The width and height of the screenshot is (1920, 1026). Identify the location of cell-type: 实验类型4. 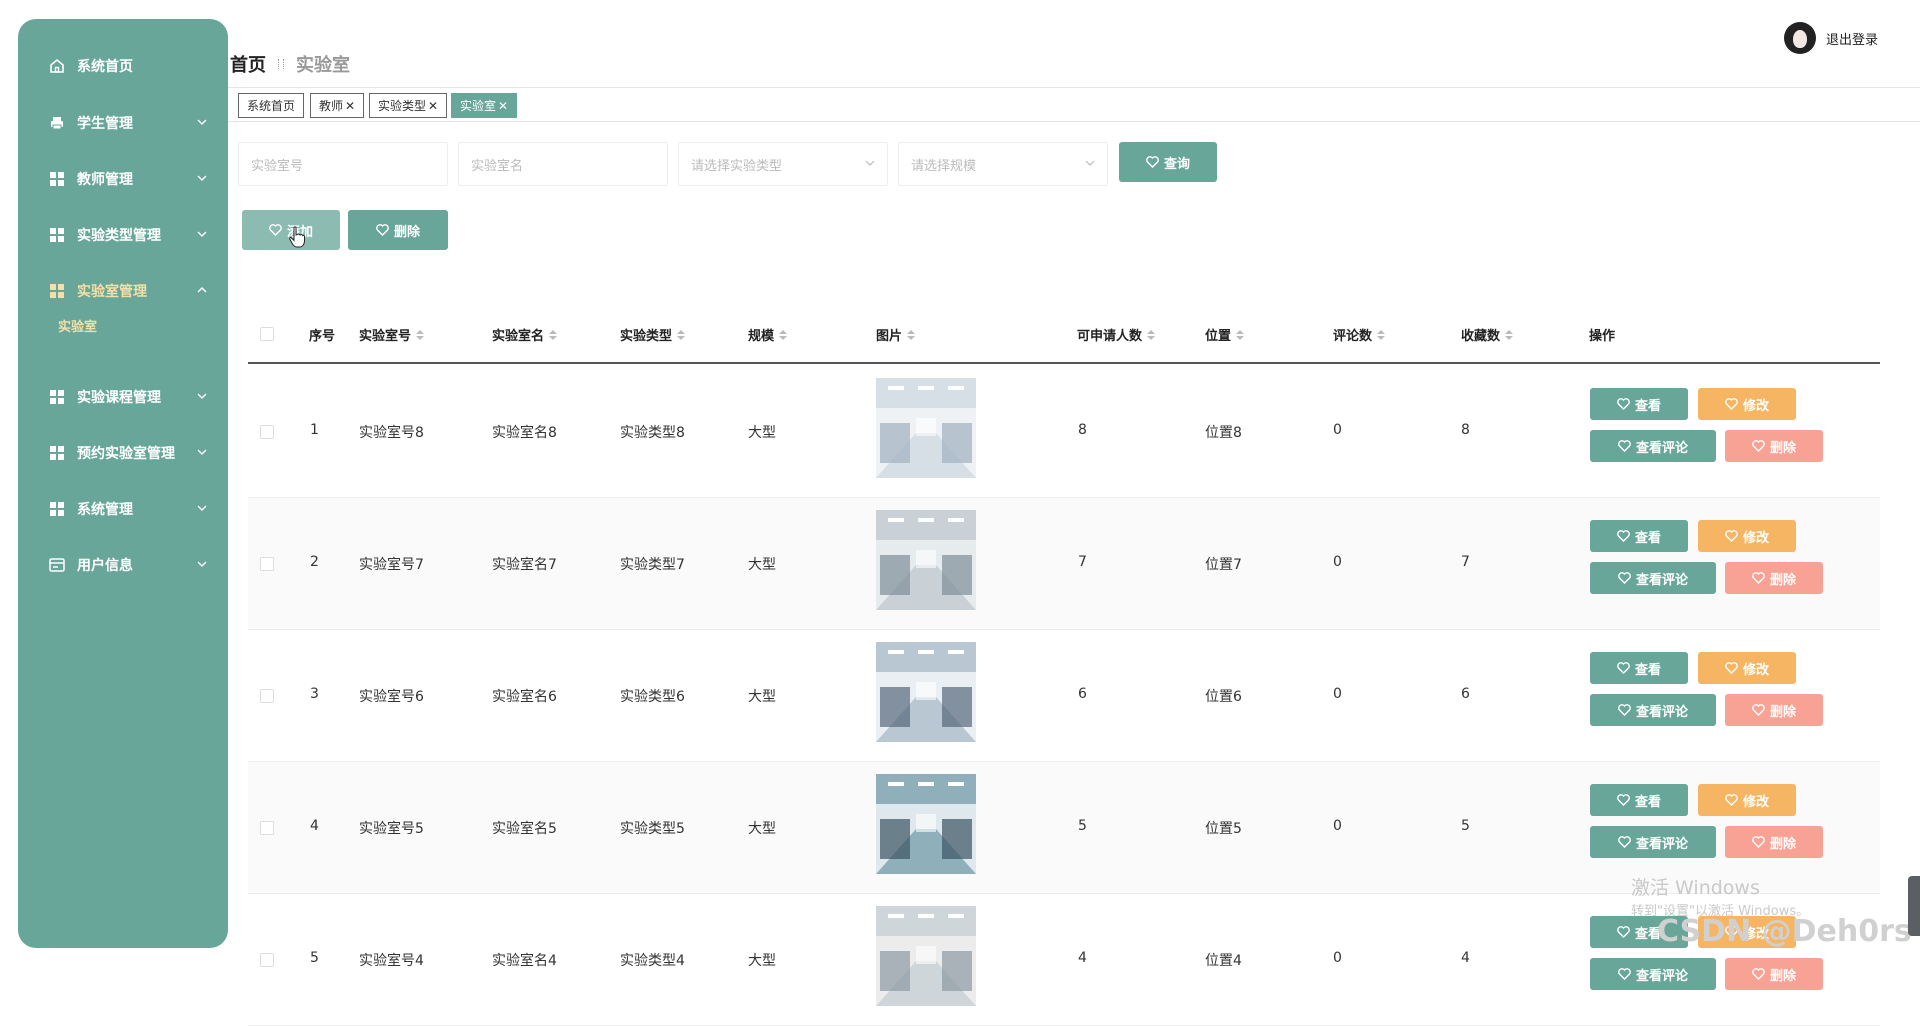
(652, 961).